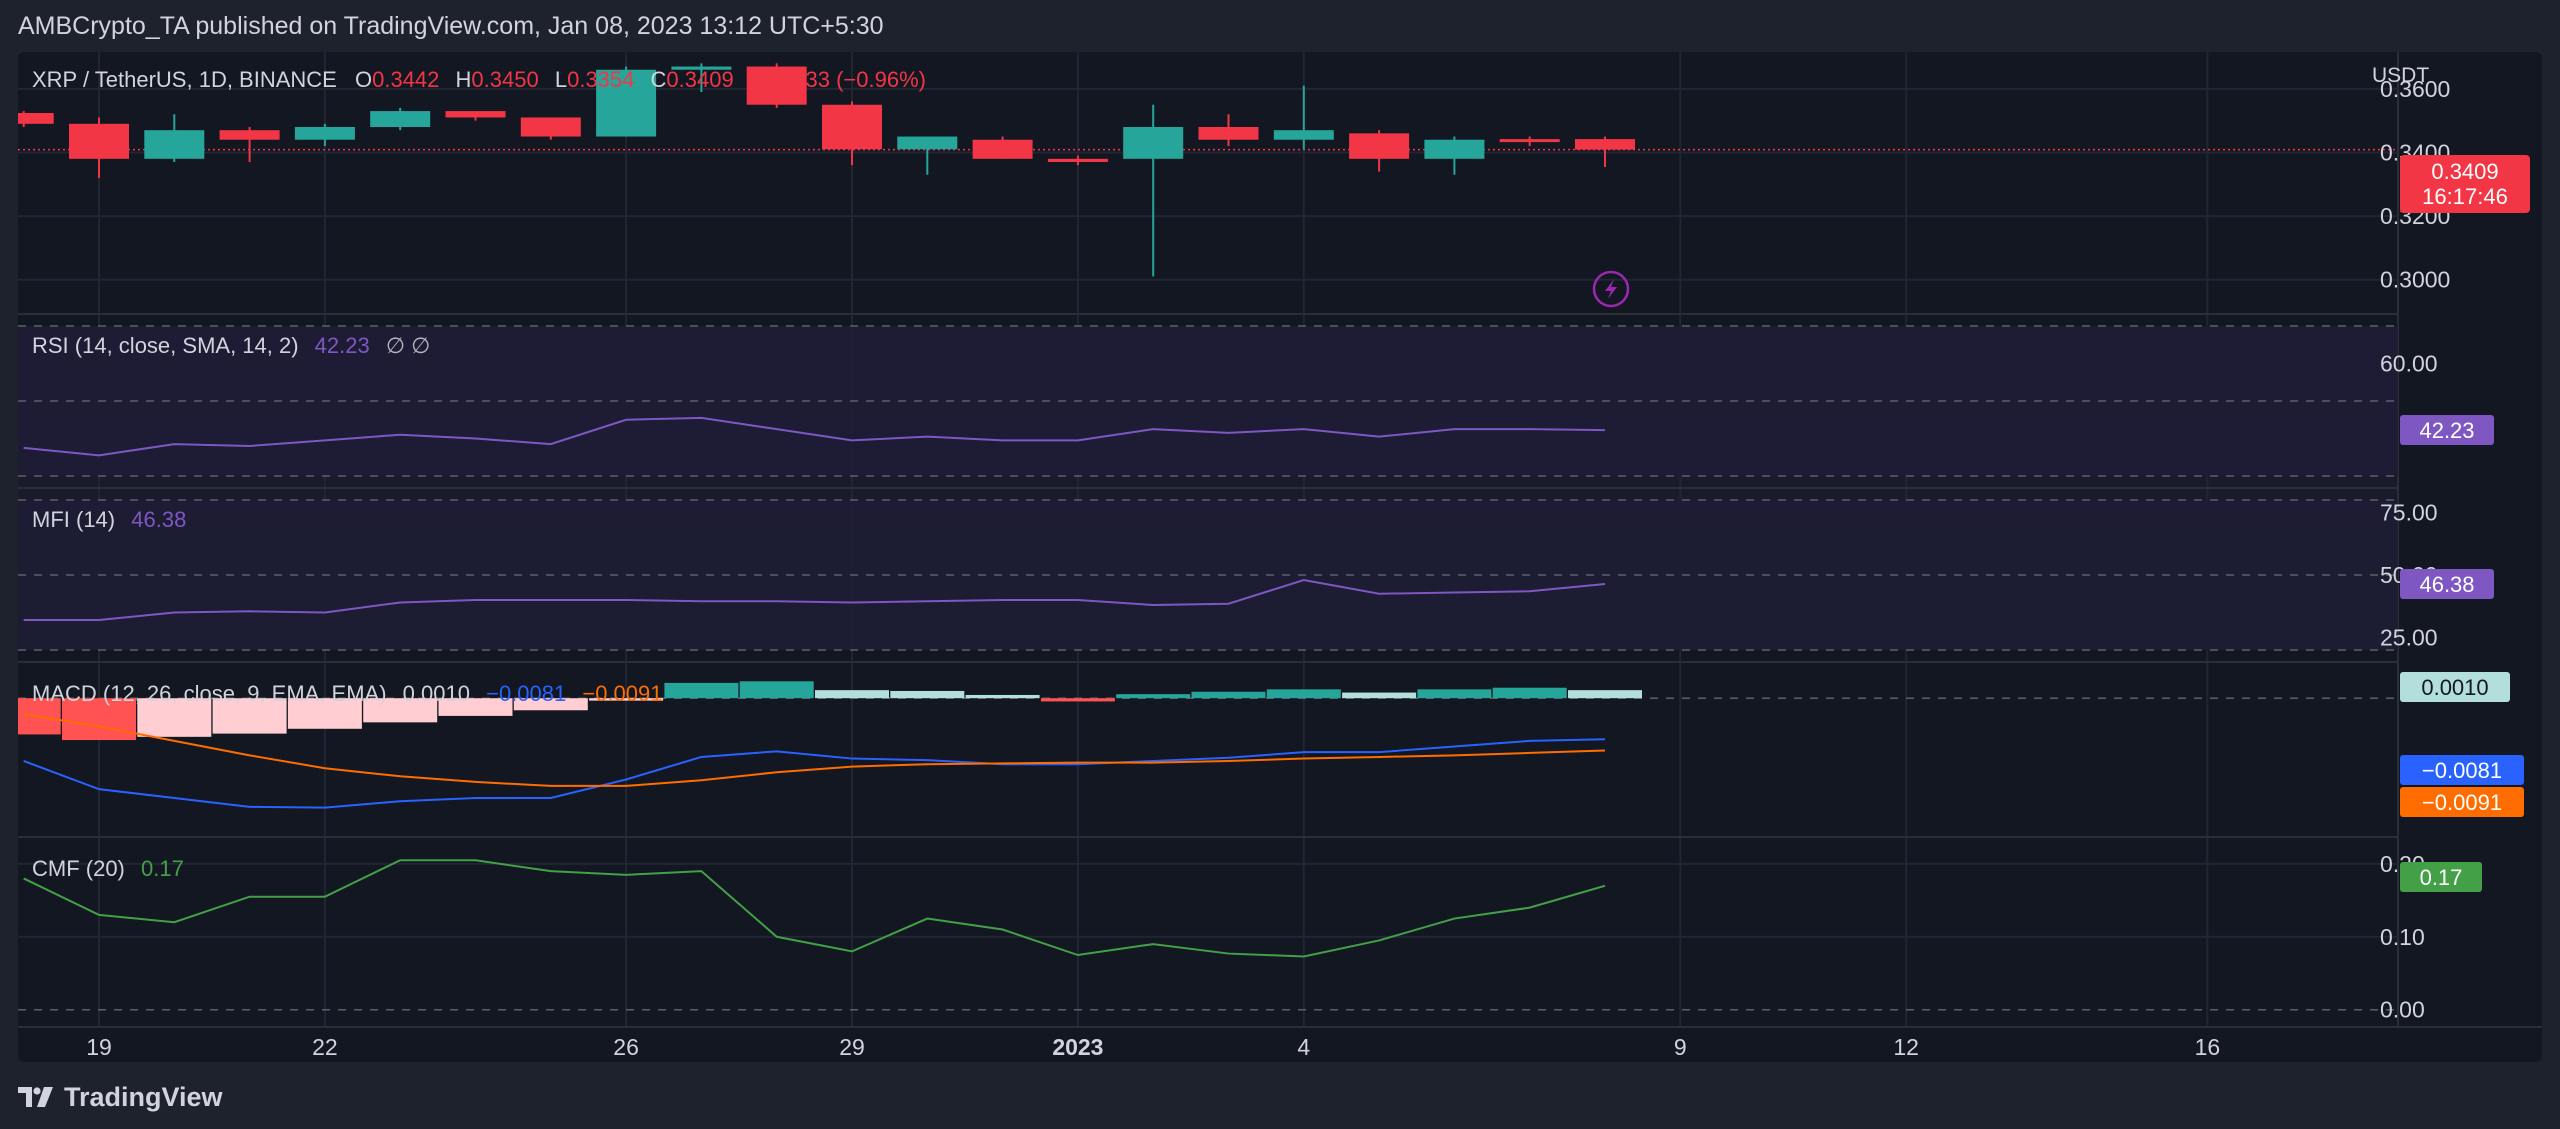 The width and height of the screenshot is (2560, 1129). What do you see at coordinates (622, 693) in the screenshot?
I see `macd-signal-value: −0.0091` at bounding box center [622, 693].